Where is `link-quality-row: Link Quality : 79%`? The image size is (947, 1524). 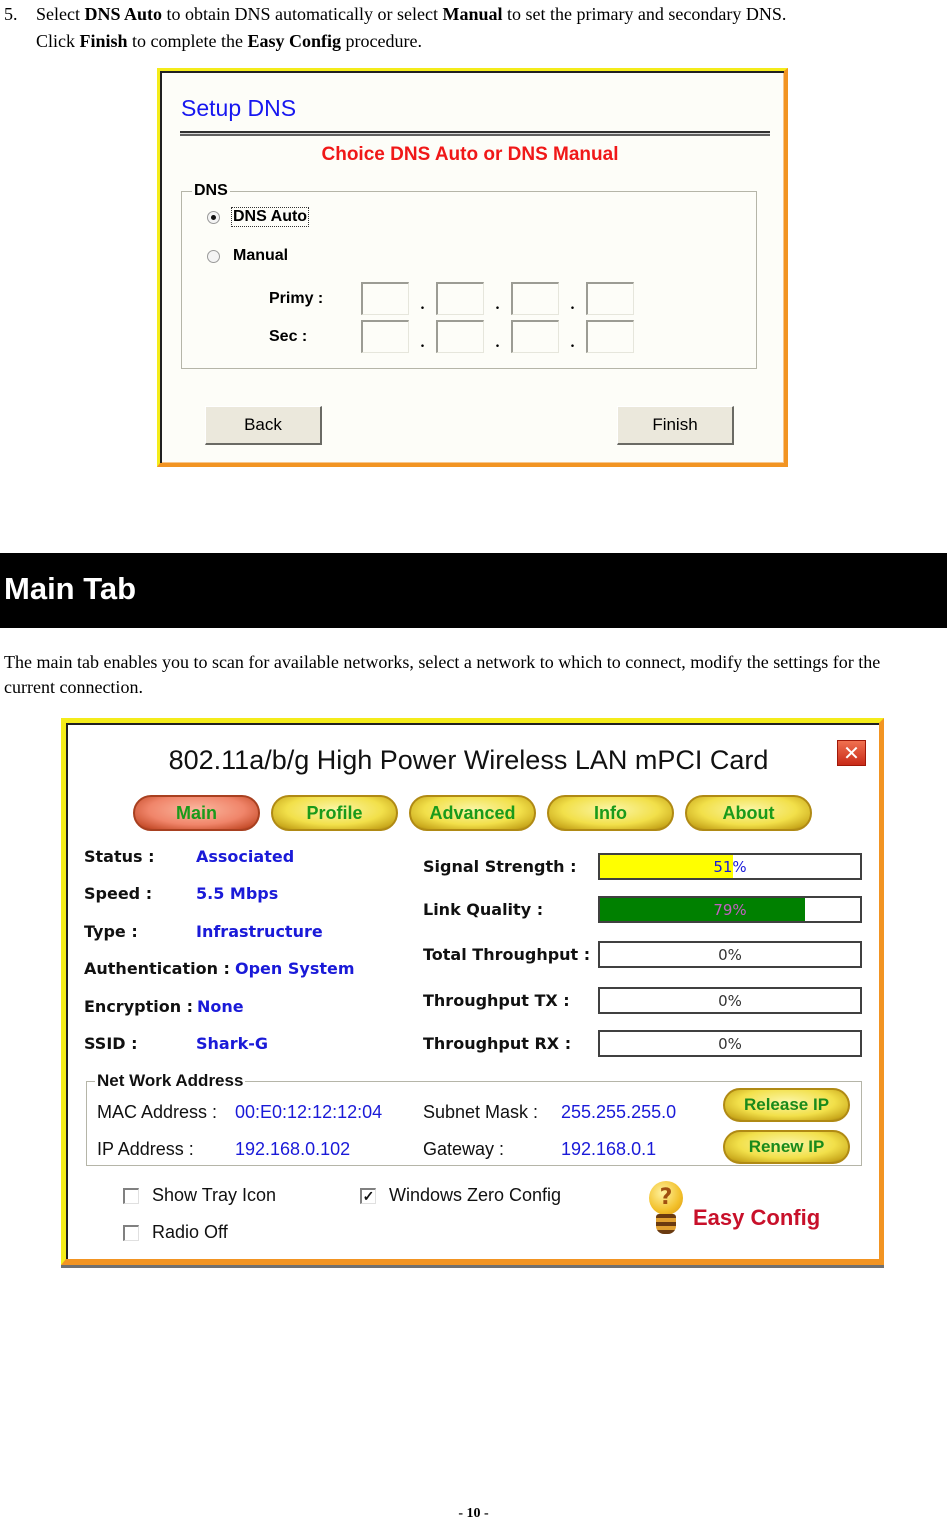 link-quality-row: Link Quality : 79% is located at coordinates (642, 909).